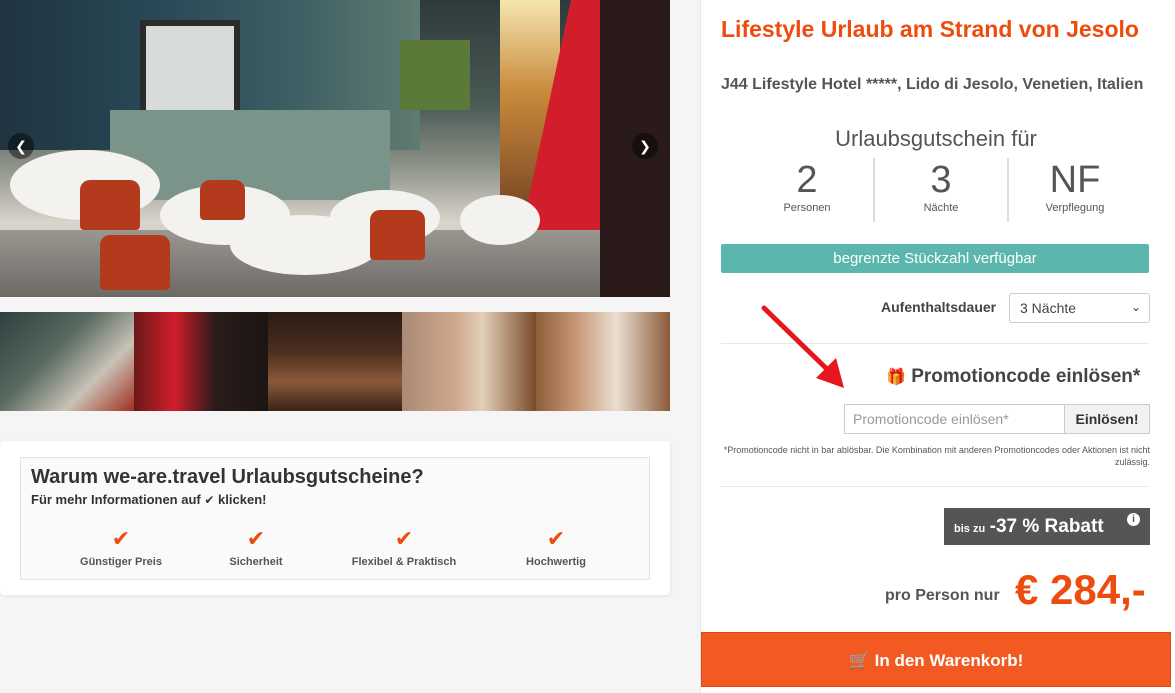 This screenshot has height=693, width=1175. Describe the element at coordinates (949, 660) in the screenshot. I see `cart-button-label: In den Warenkorb!` at that location.